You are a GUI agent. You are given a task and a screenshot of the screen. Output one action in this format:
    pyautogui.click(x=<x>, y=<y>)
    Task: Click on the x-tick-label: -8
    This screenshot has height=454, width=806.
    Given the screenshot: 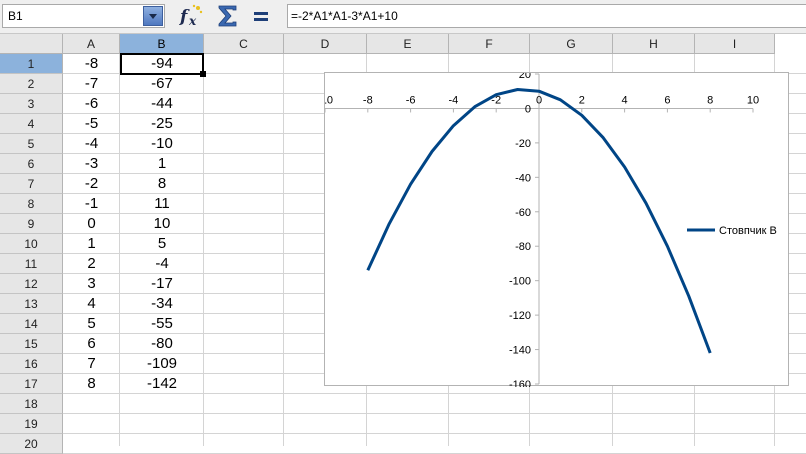 What is the action you would take?
    pyautogui.click(x=368, y=100)
    